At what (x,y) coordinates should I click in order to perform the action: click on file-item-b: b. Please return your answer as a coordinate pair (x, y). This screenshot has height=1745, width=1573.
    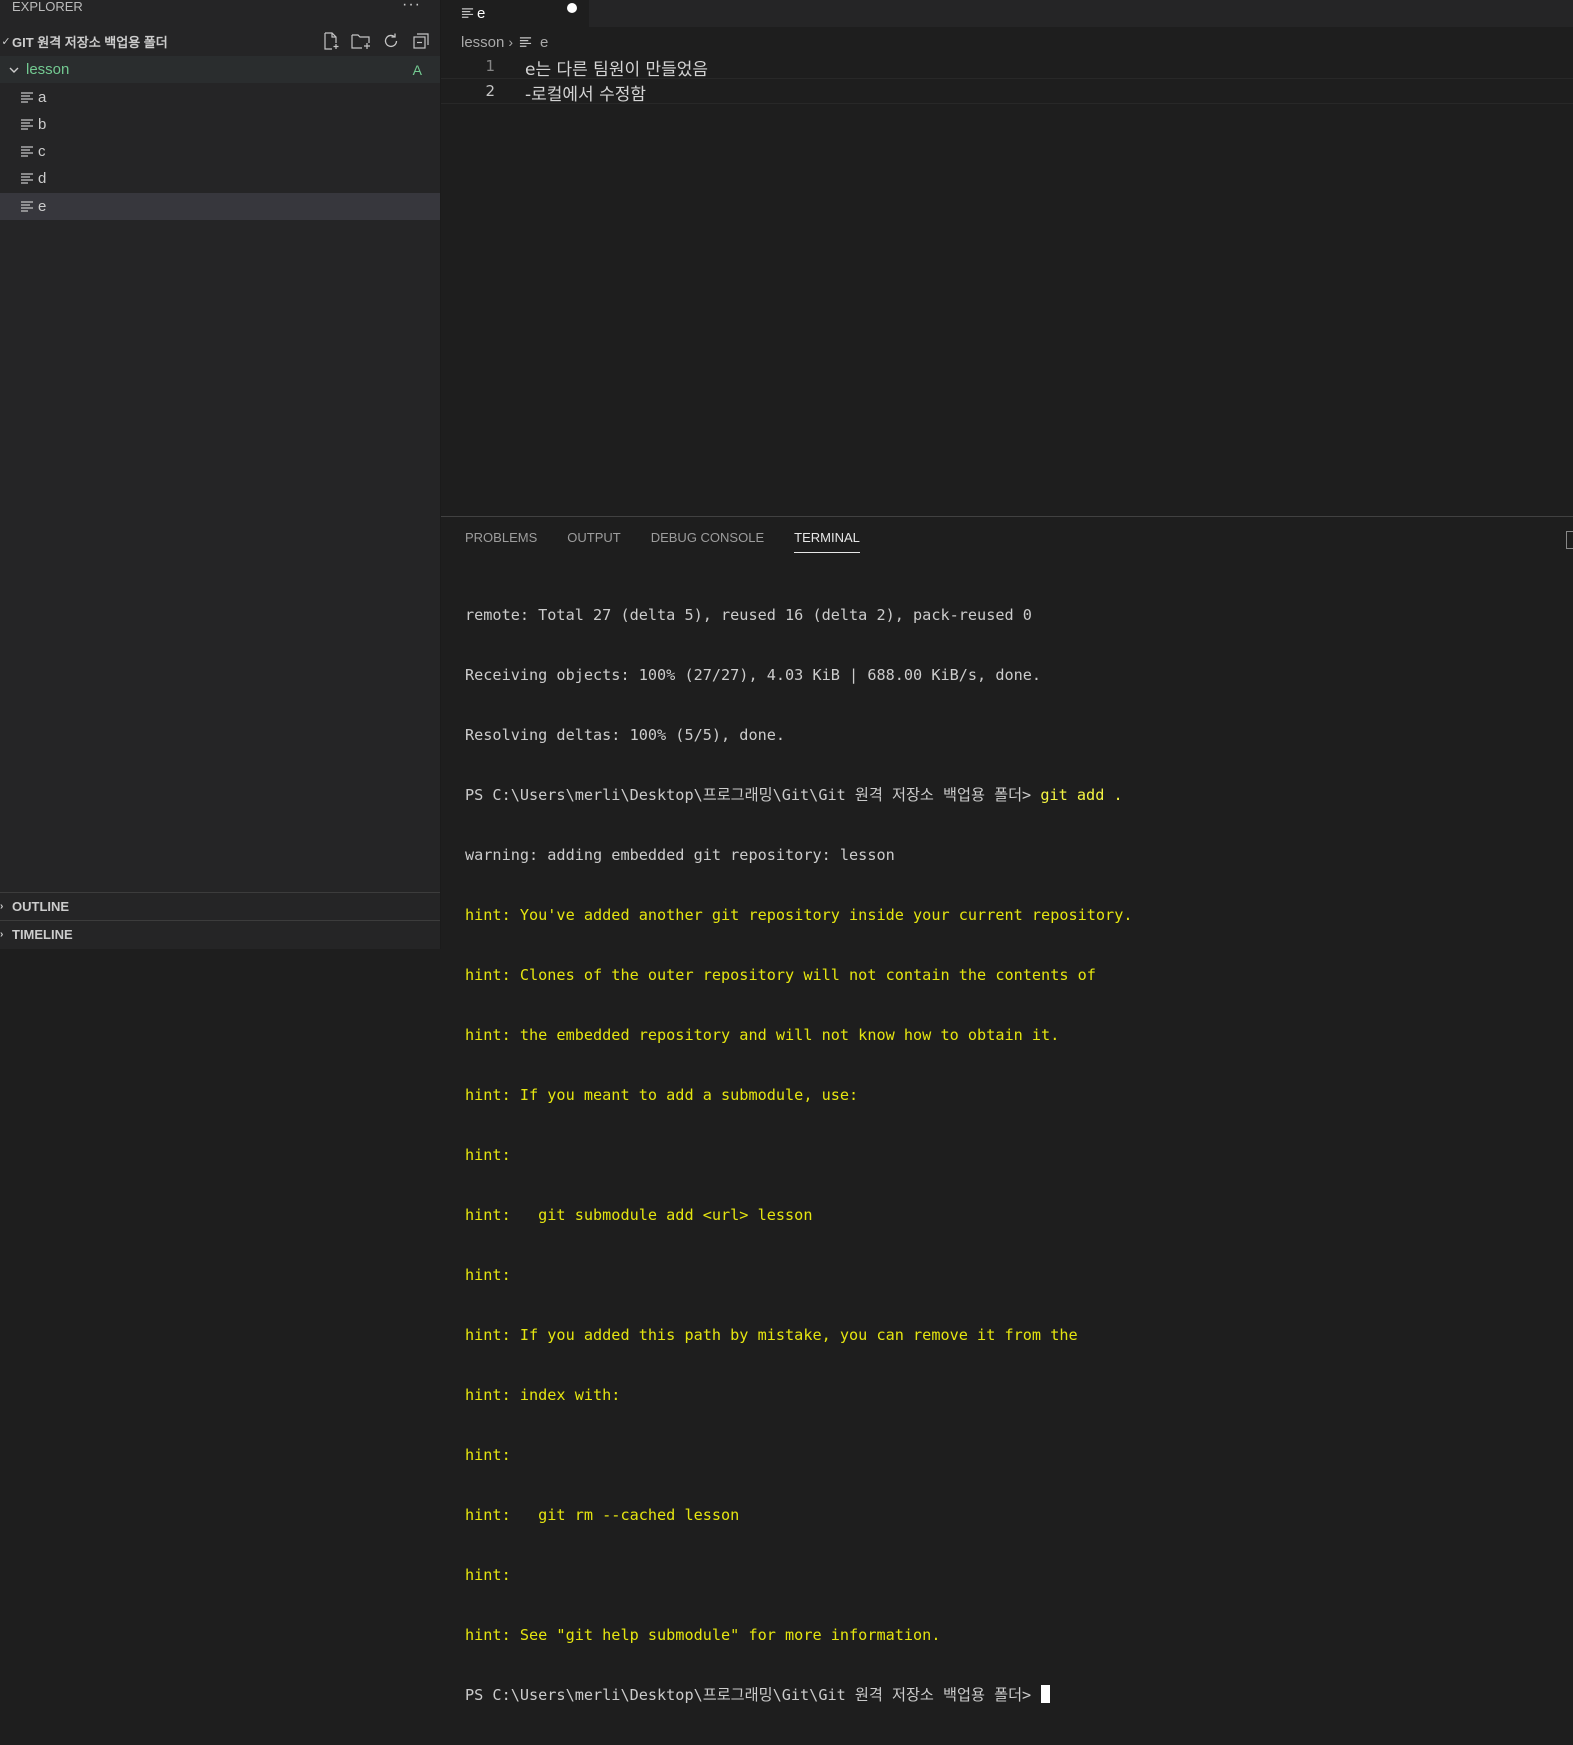
    Looking at the image, I should click on (220, 124).